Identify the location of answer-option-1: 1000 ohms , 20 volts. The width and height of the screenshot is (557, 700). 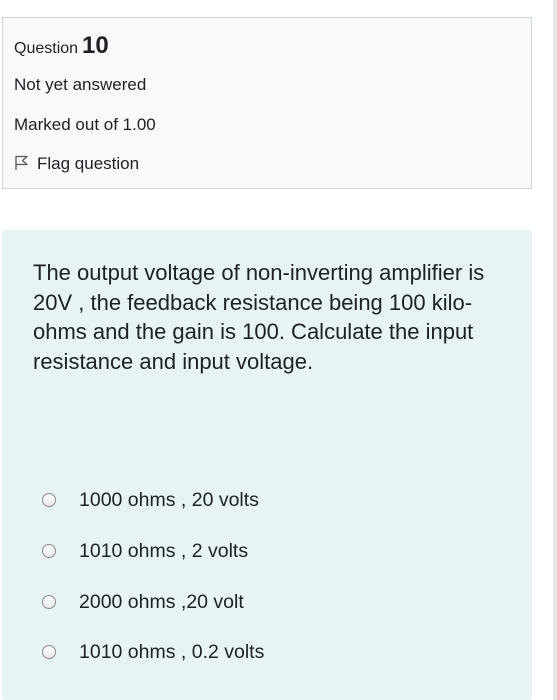
(150, 500).